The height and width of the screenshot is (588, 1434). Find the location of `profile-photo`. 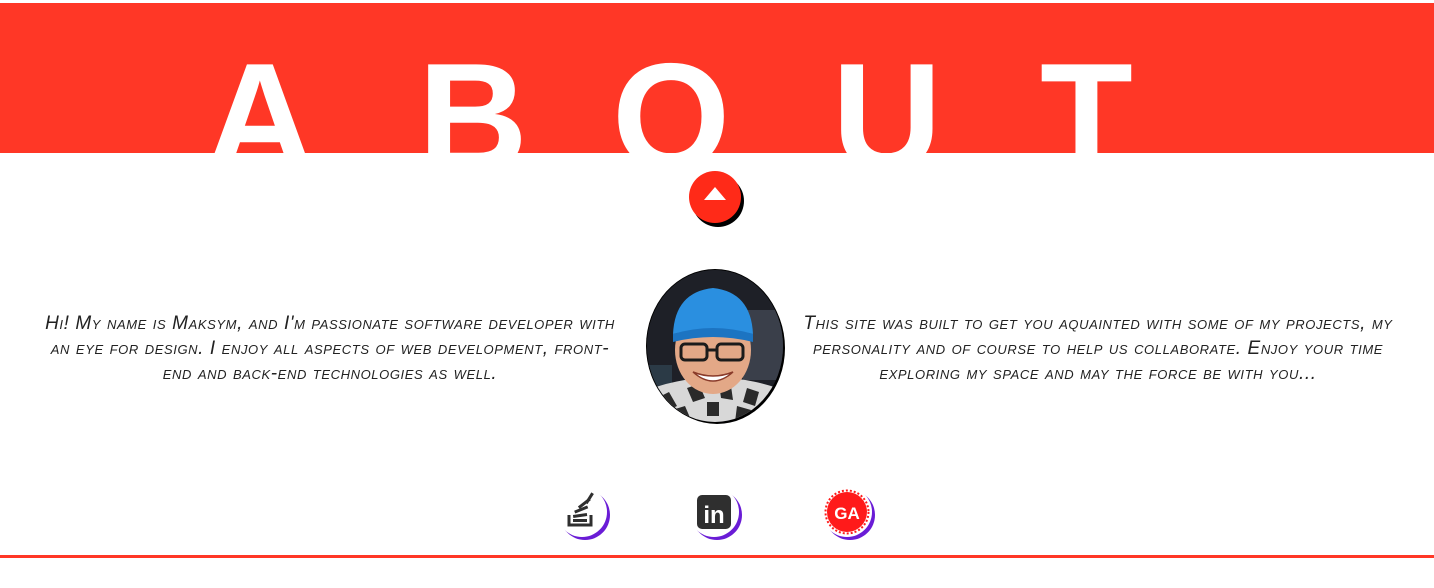

profile-photo is located at coordinates (715, 346).